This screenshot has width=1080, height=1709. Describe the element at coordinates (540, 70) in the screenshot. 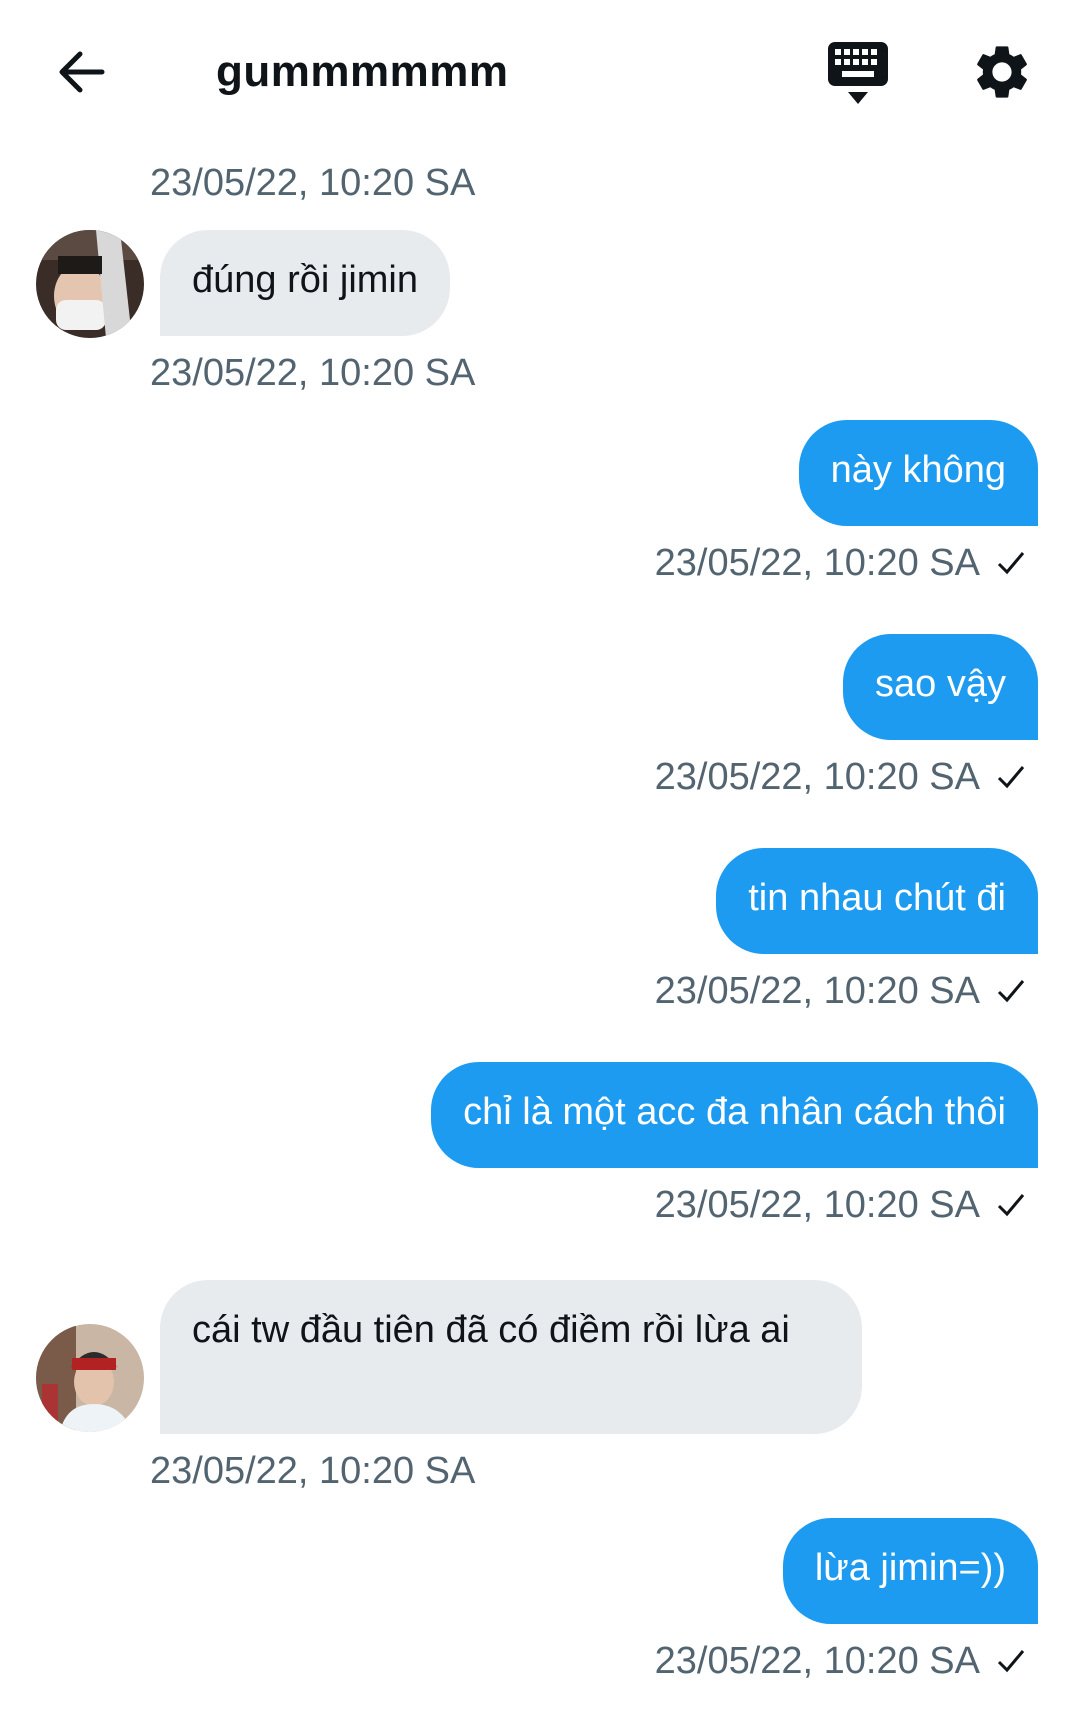

I see `conversation-header: gummmmmm` at that location.